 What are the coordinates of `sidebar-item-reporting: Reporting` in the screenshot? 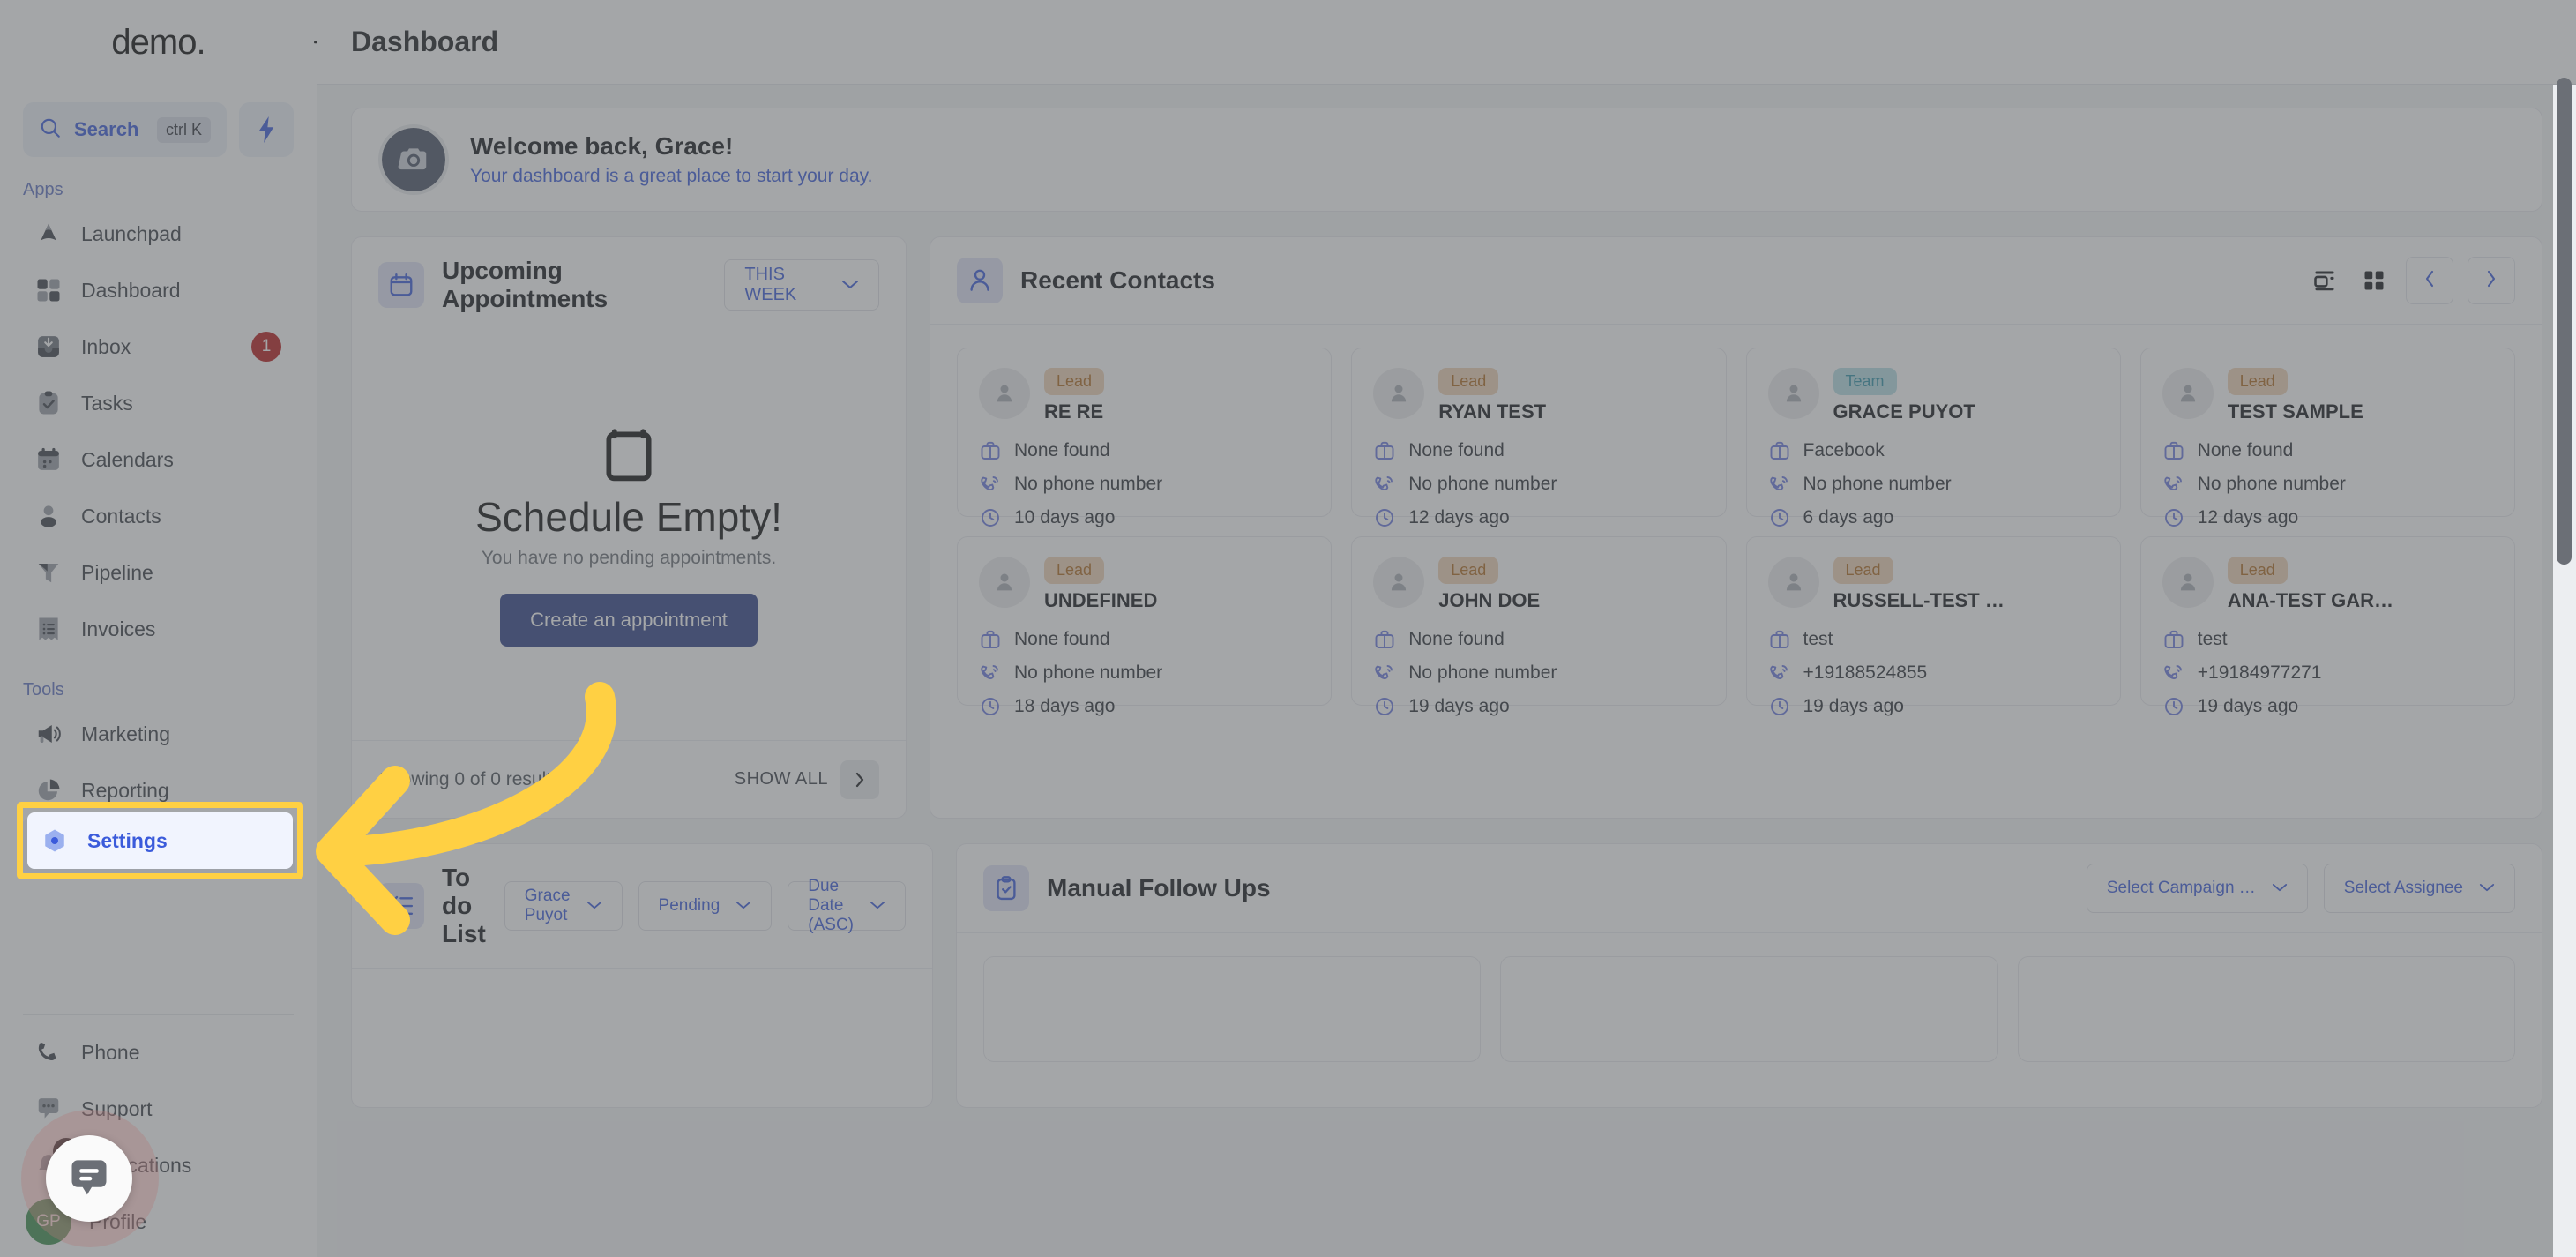 It's located at (158, 791).